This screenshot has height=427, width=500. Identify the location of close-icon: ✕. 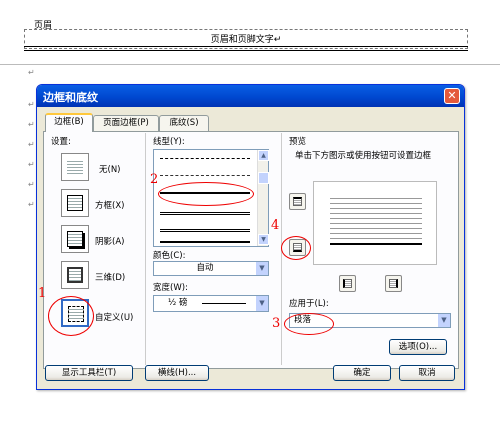
(452, 96).